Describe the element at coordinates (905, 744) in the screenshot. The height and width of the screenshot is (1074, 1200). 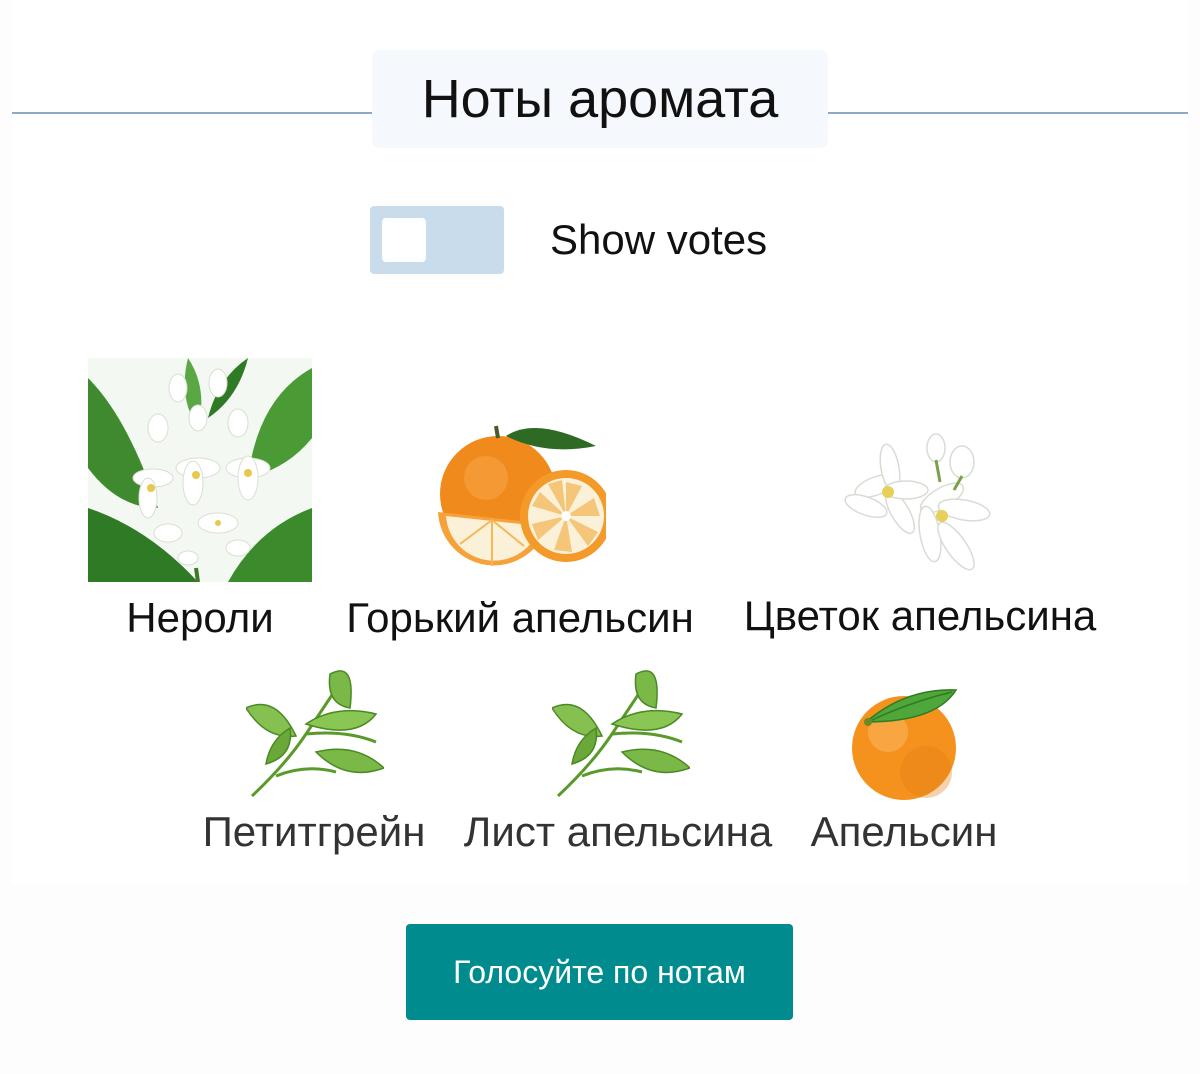
I see `orange-image` at that location.